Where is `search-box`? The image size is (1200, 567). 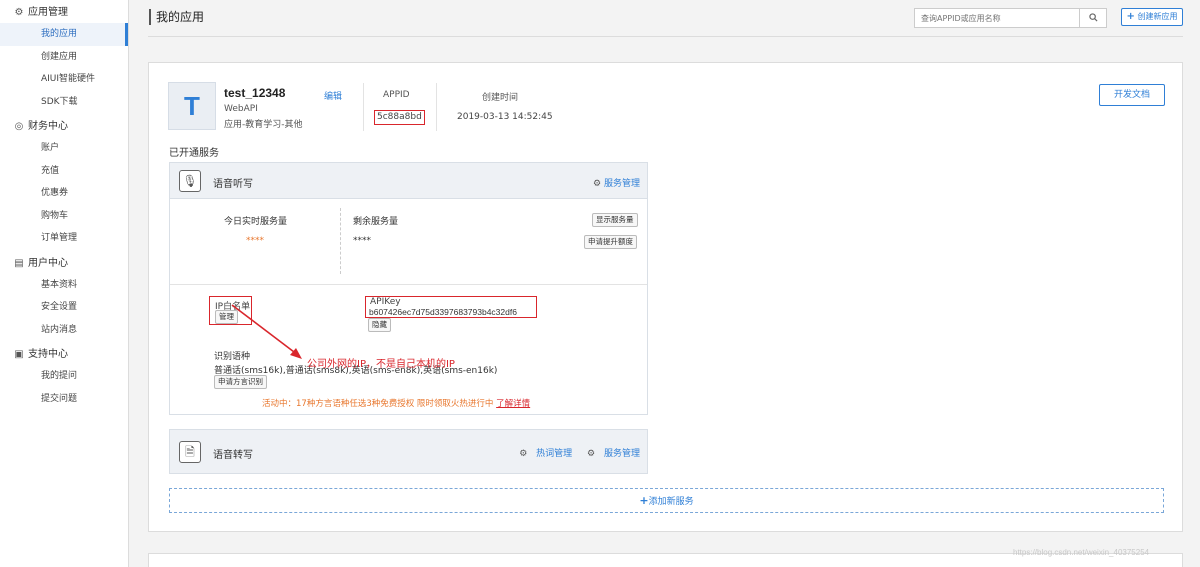
search-box is located at coordinates (1010, 18).